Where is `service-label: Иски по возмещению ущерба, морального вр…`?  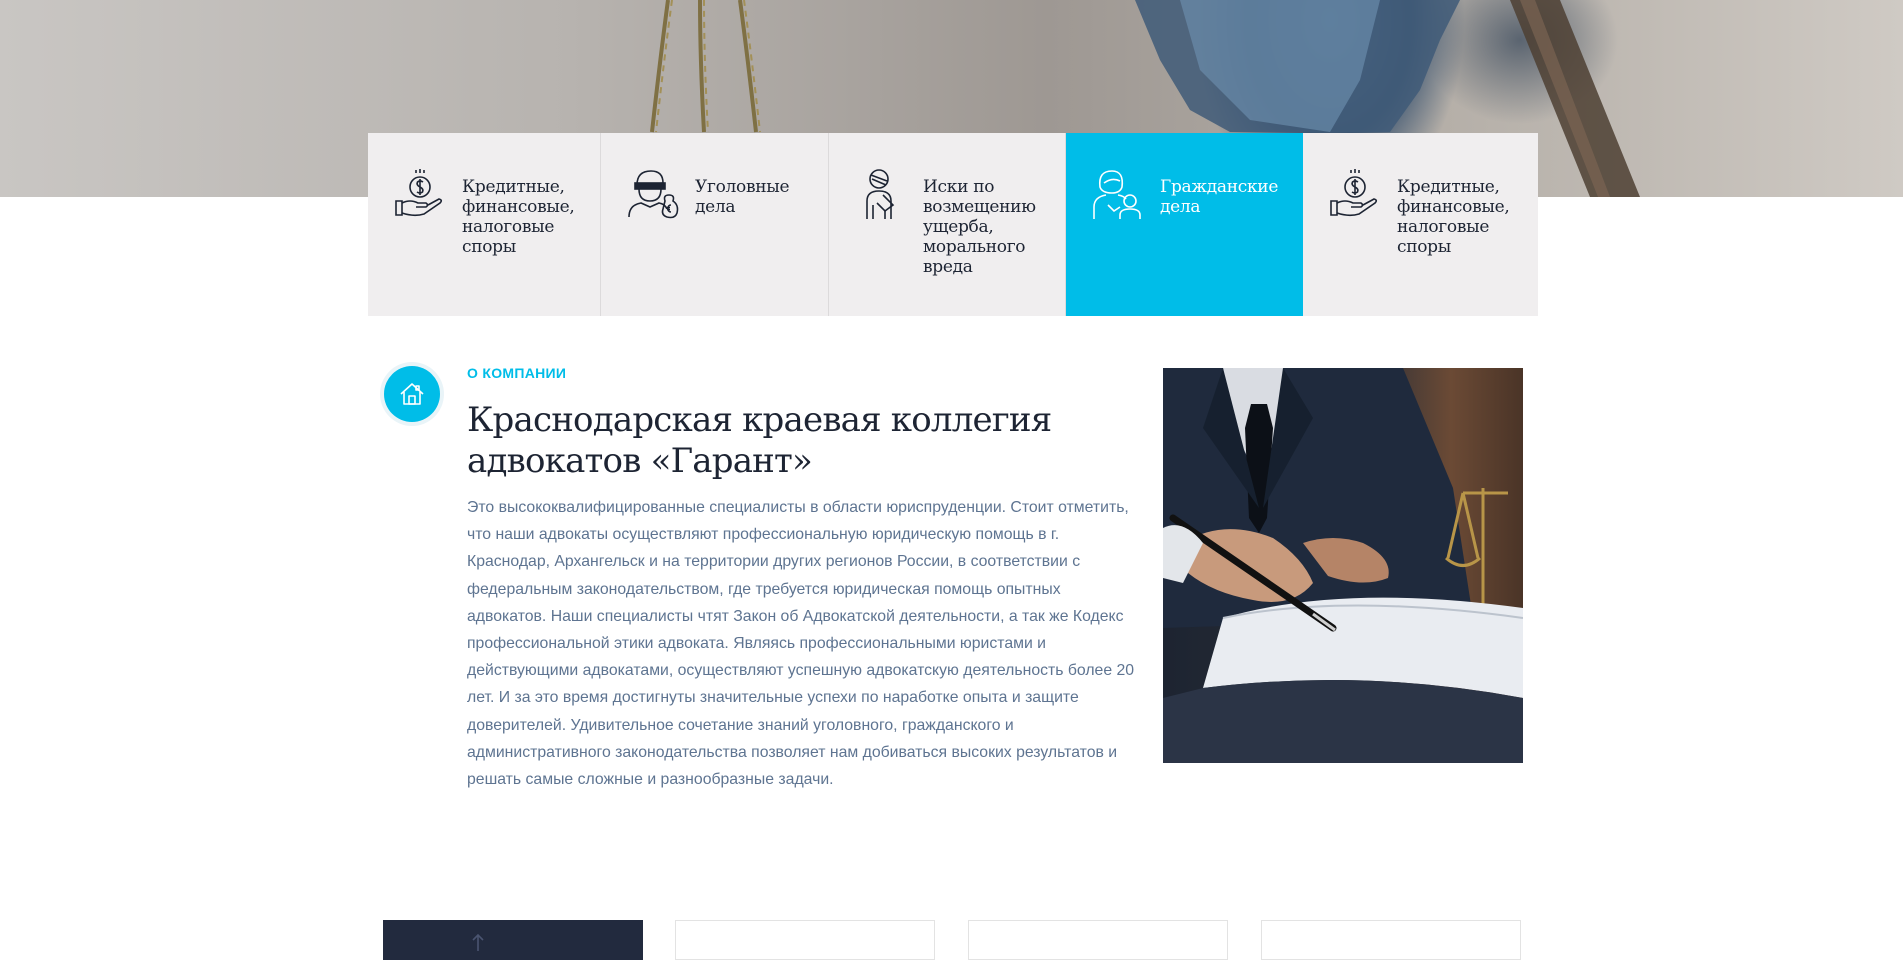 service-label: Иски по возмещению ущерба, морального вр… is located at coordinates (979, 227).